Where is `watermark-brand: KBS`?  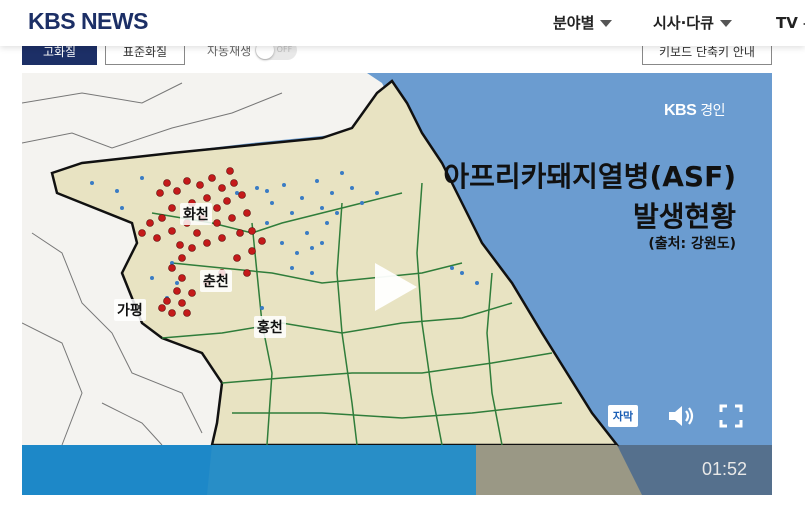
watermark-brand: KBS is located at coordinates (680, 110).